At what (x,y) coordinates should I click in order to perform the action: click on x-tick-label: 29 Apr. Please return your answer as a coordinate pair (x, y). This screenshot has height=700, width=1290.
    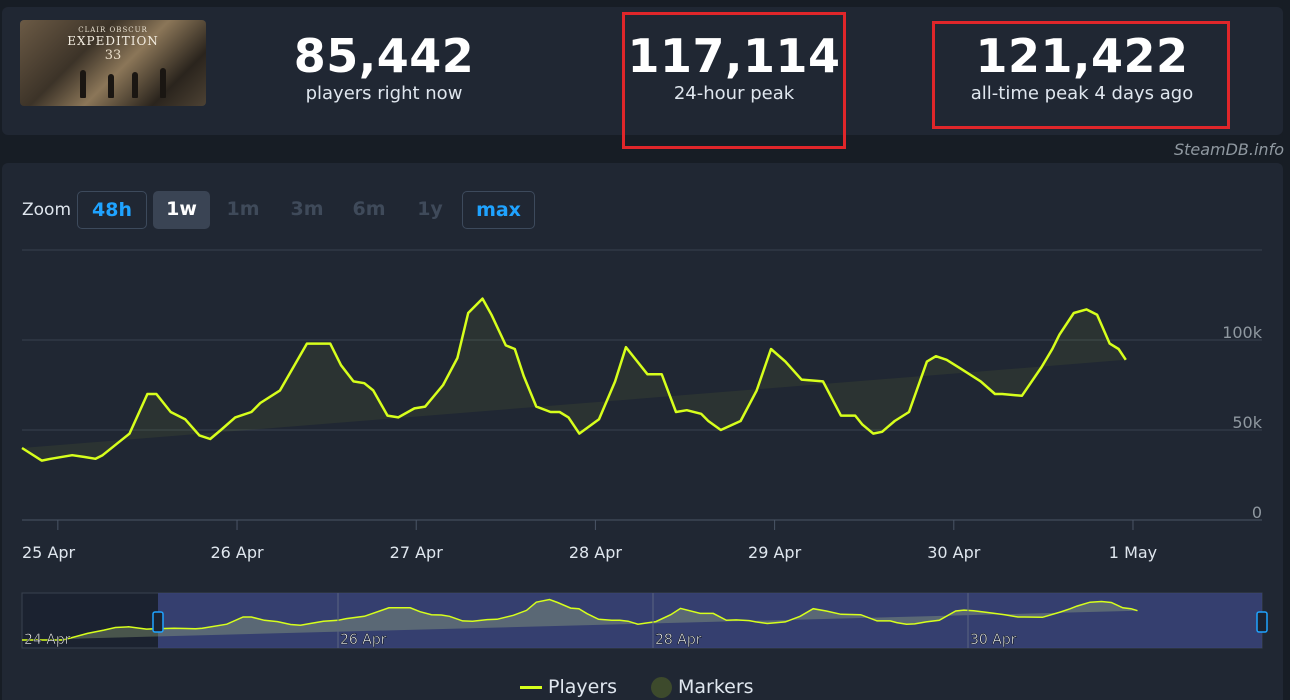
    Looking at the image, I should click on (775, 552).